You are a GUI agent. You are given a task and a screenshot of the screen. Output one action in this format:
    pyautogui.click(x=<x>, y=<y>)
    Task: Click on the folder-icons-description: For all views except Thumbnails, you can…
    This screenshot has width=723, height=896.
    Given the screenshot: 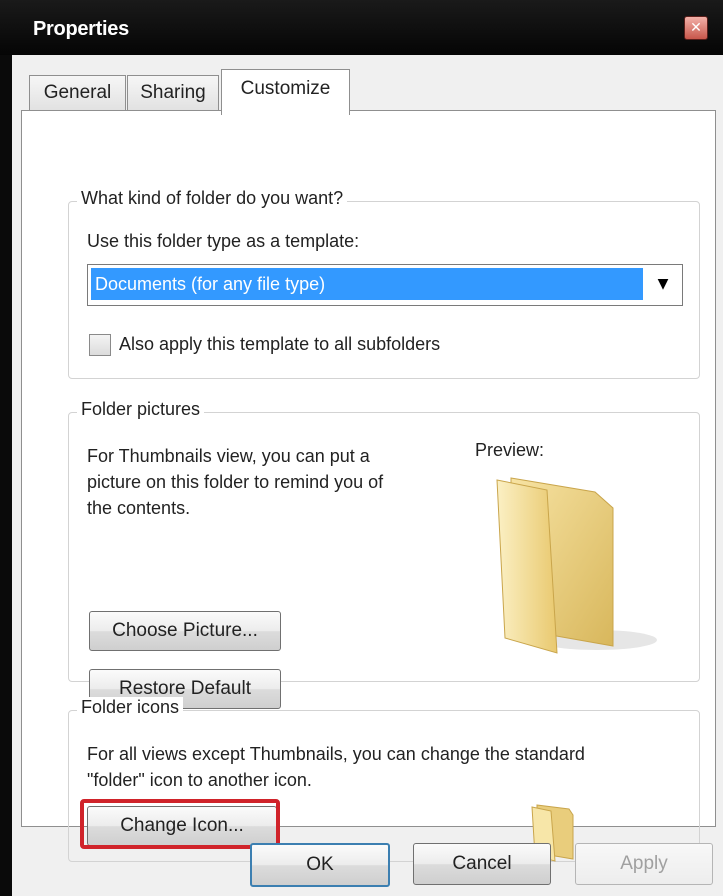 What is the action you would take?
    pyautogui.click(x=387, y=767)
    